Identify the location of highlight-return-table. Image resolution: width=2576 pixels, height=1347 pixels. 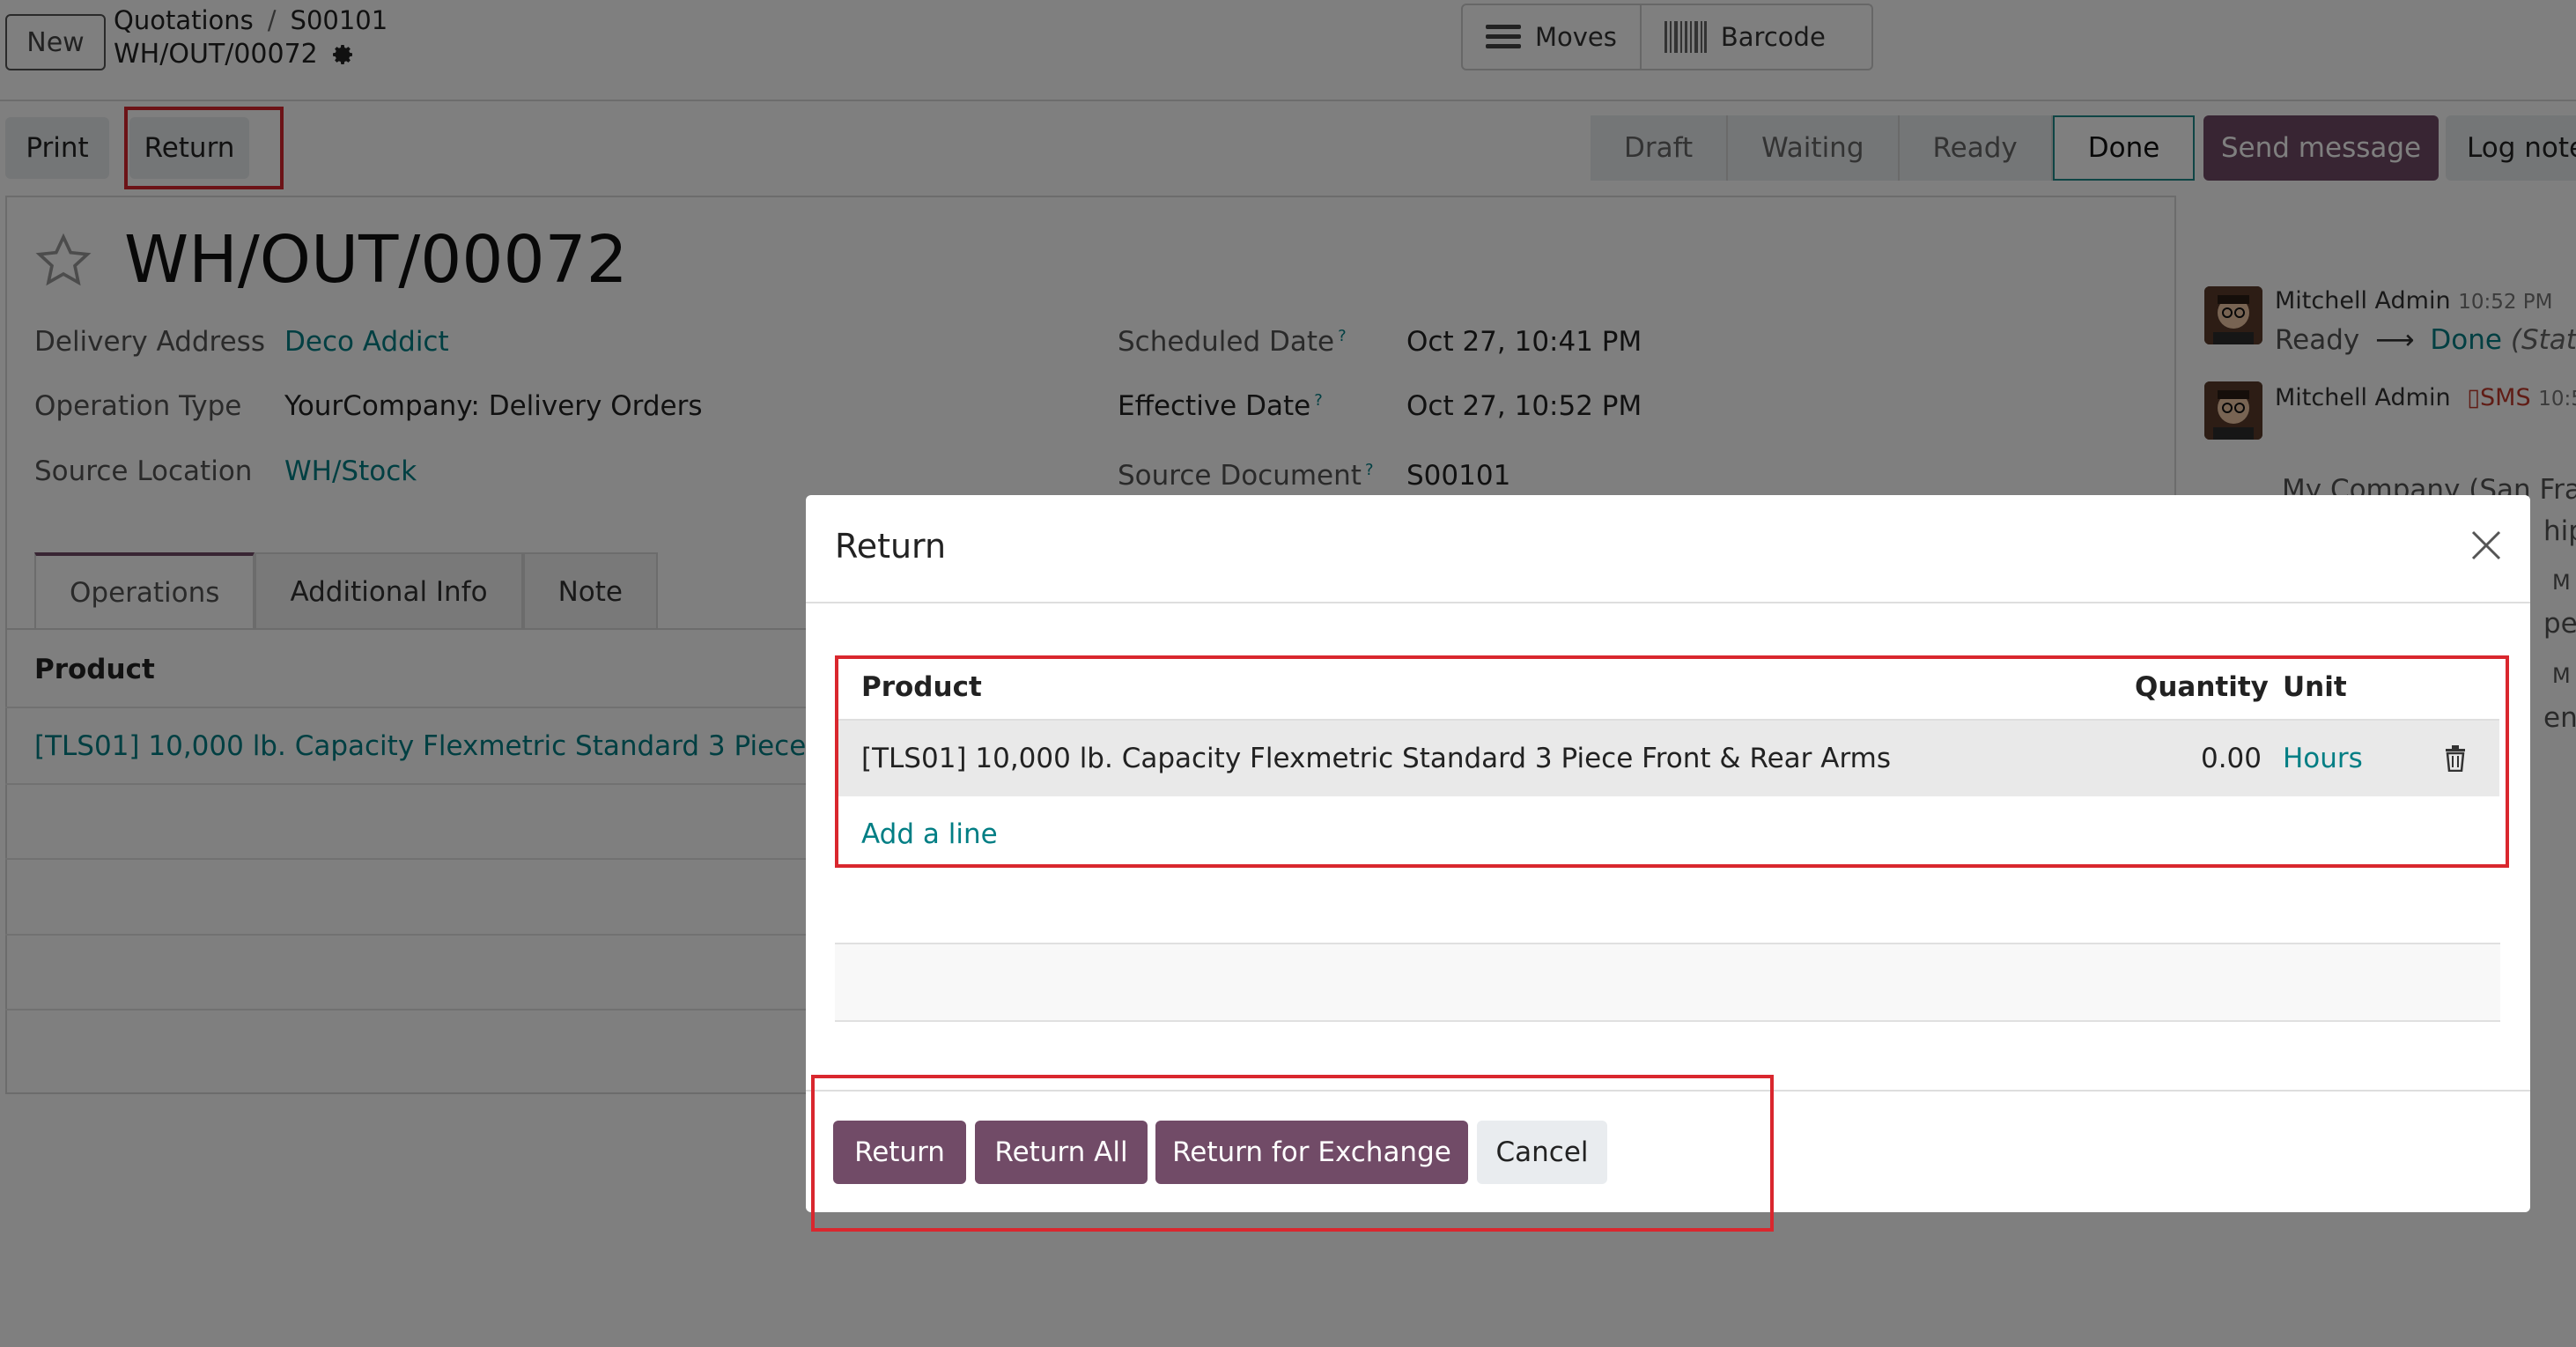
(1672, 761).